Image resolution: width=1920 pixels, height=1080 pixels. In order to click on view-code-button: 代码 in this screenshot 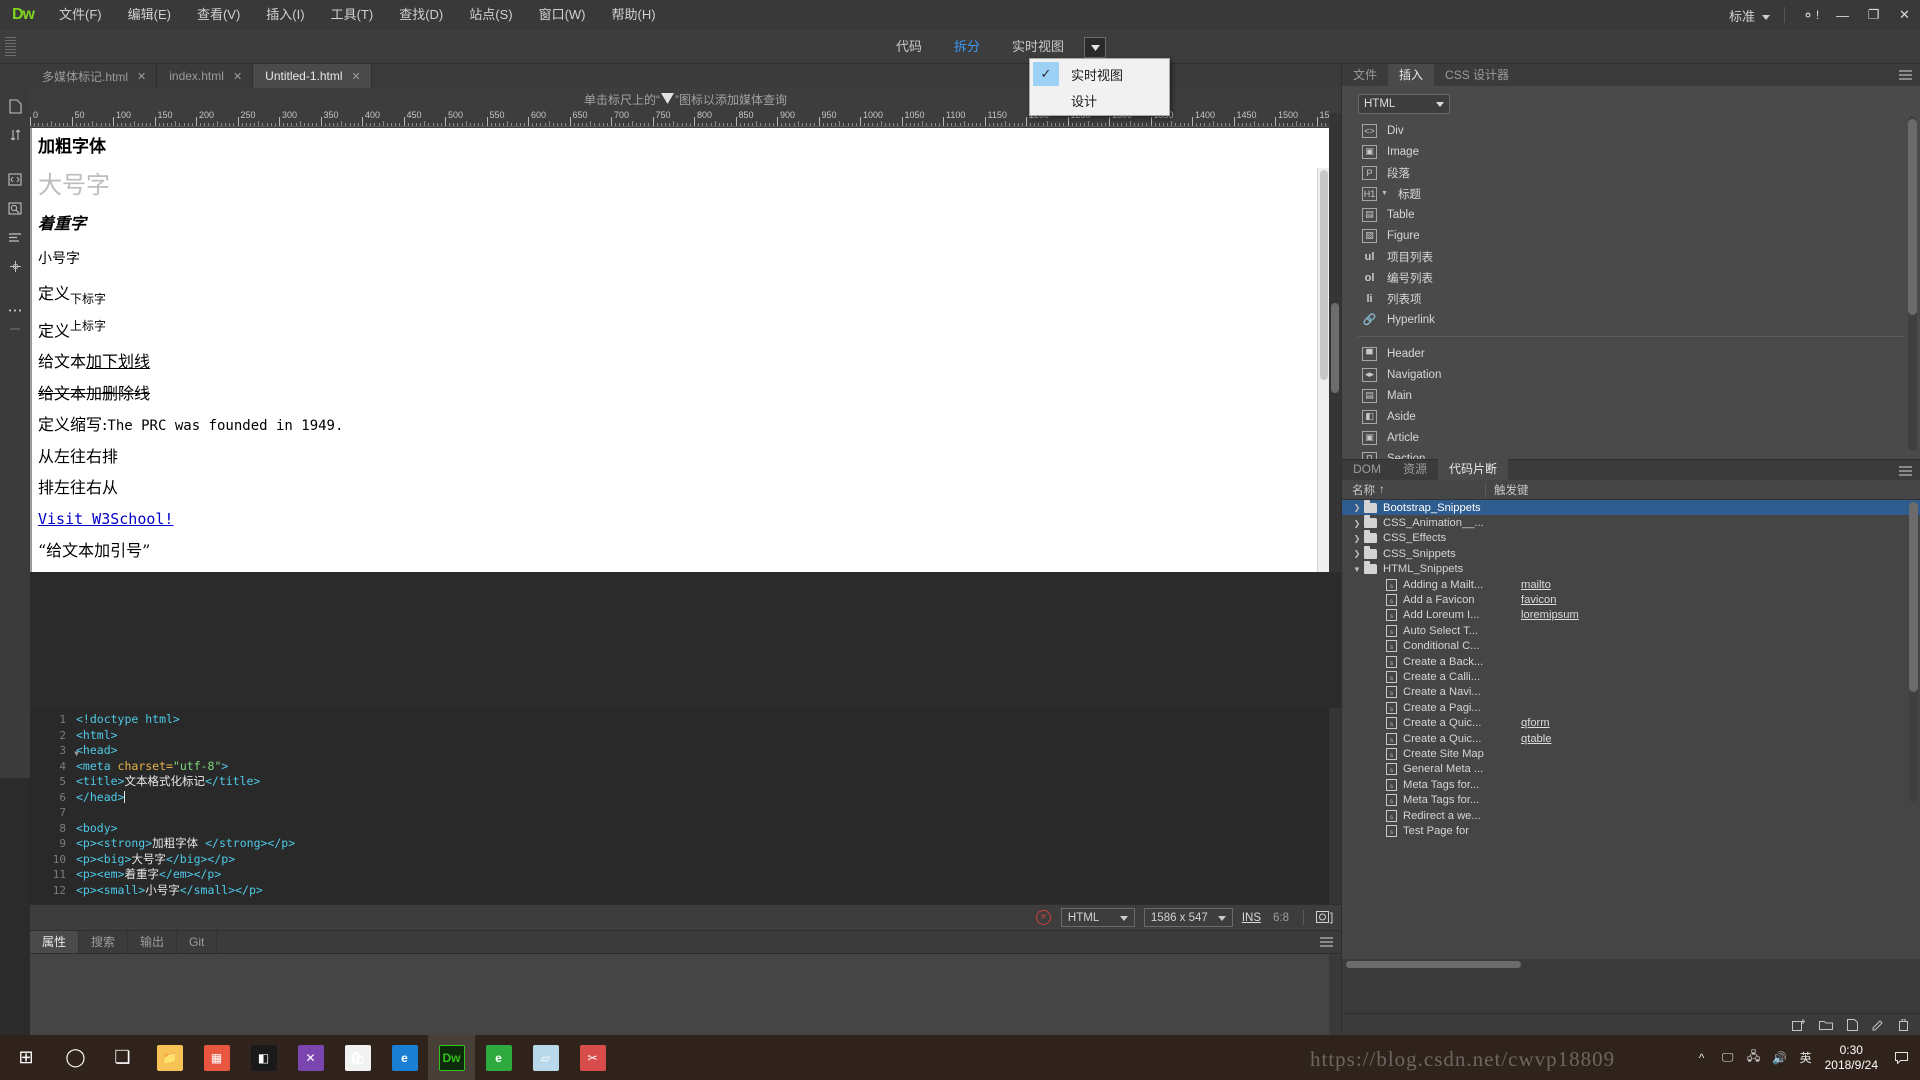, I will do `click(909, 47)`.